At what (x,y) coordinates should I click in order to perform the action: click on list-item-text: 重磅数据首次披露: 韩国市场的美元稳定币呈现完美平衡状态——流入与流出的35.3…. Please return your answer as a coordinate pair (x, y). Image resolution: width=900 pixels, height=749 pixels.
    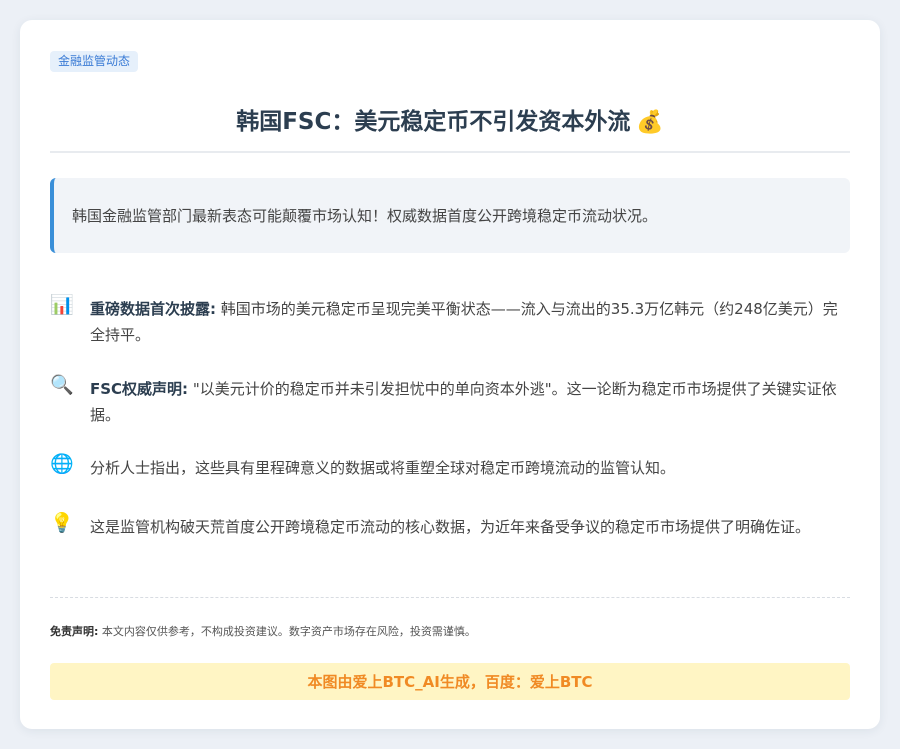
    Looking at the image, I should click on (470, 322).